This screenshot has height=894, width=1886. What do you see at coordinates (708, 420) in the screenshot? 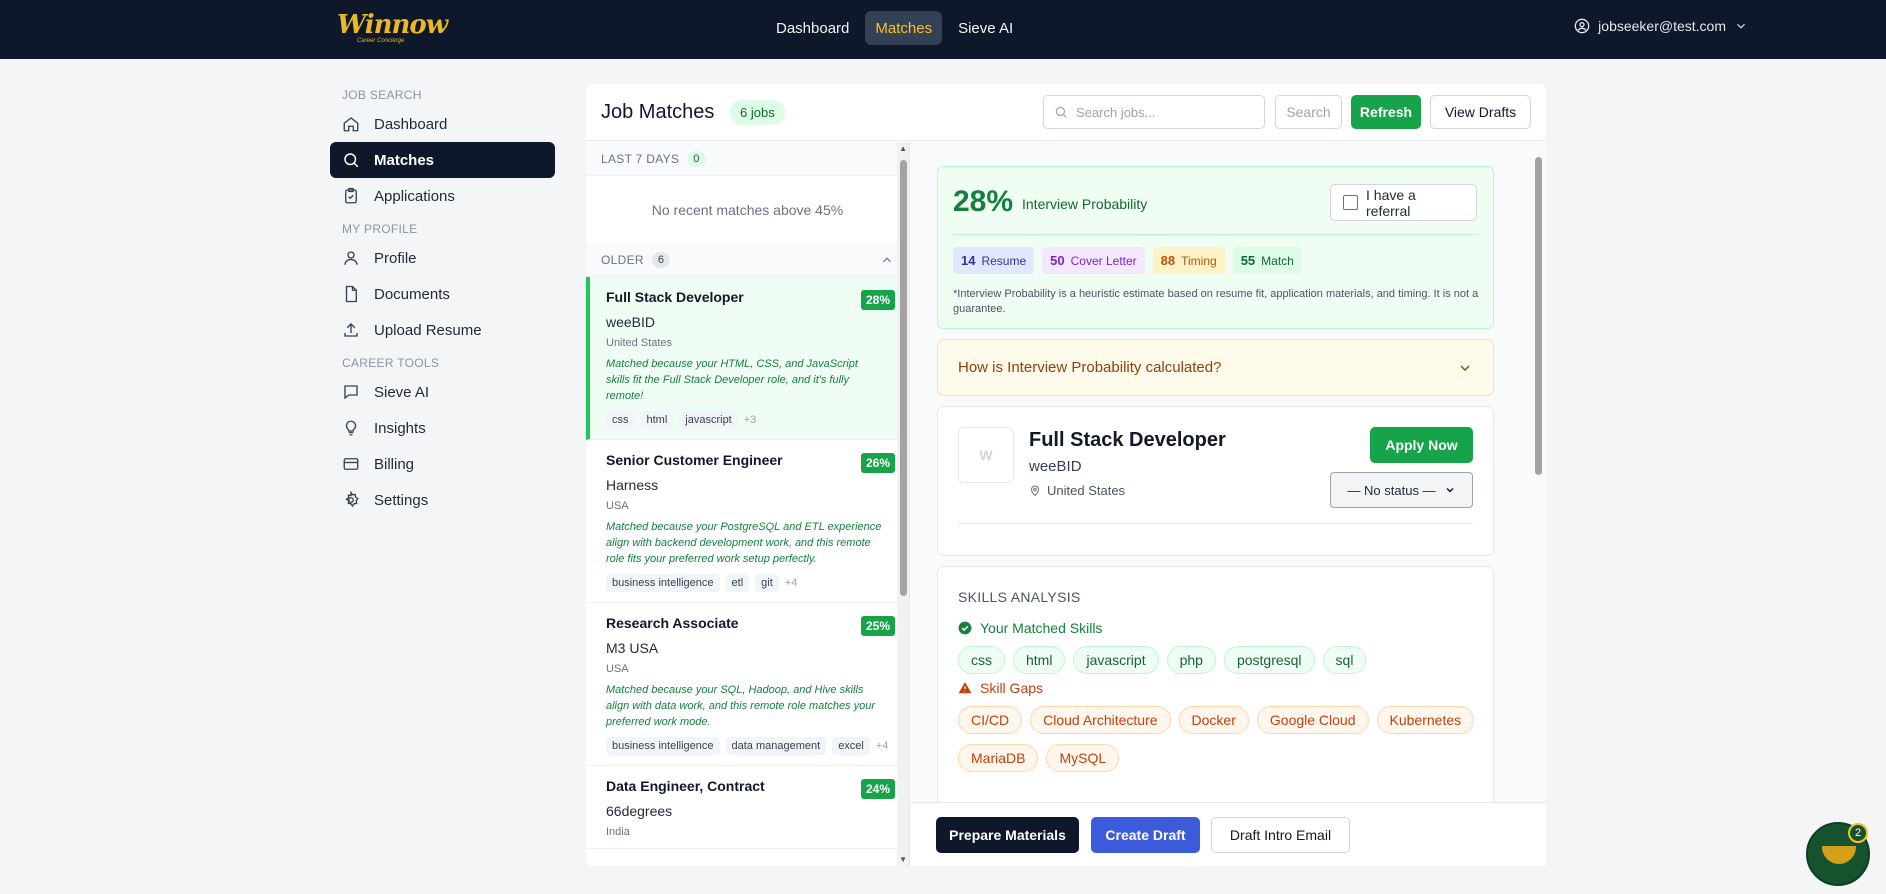
I see `skill-tag: javascript` at bounding box center [708, 420].